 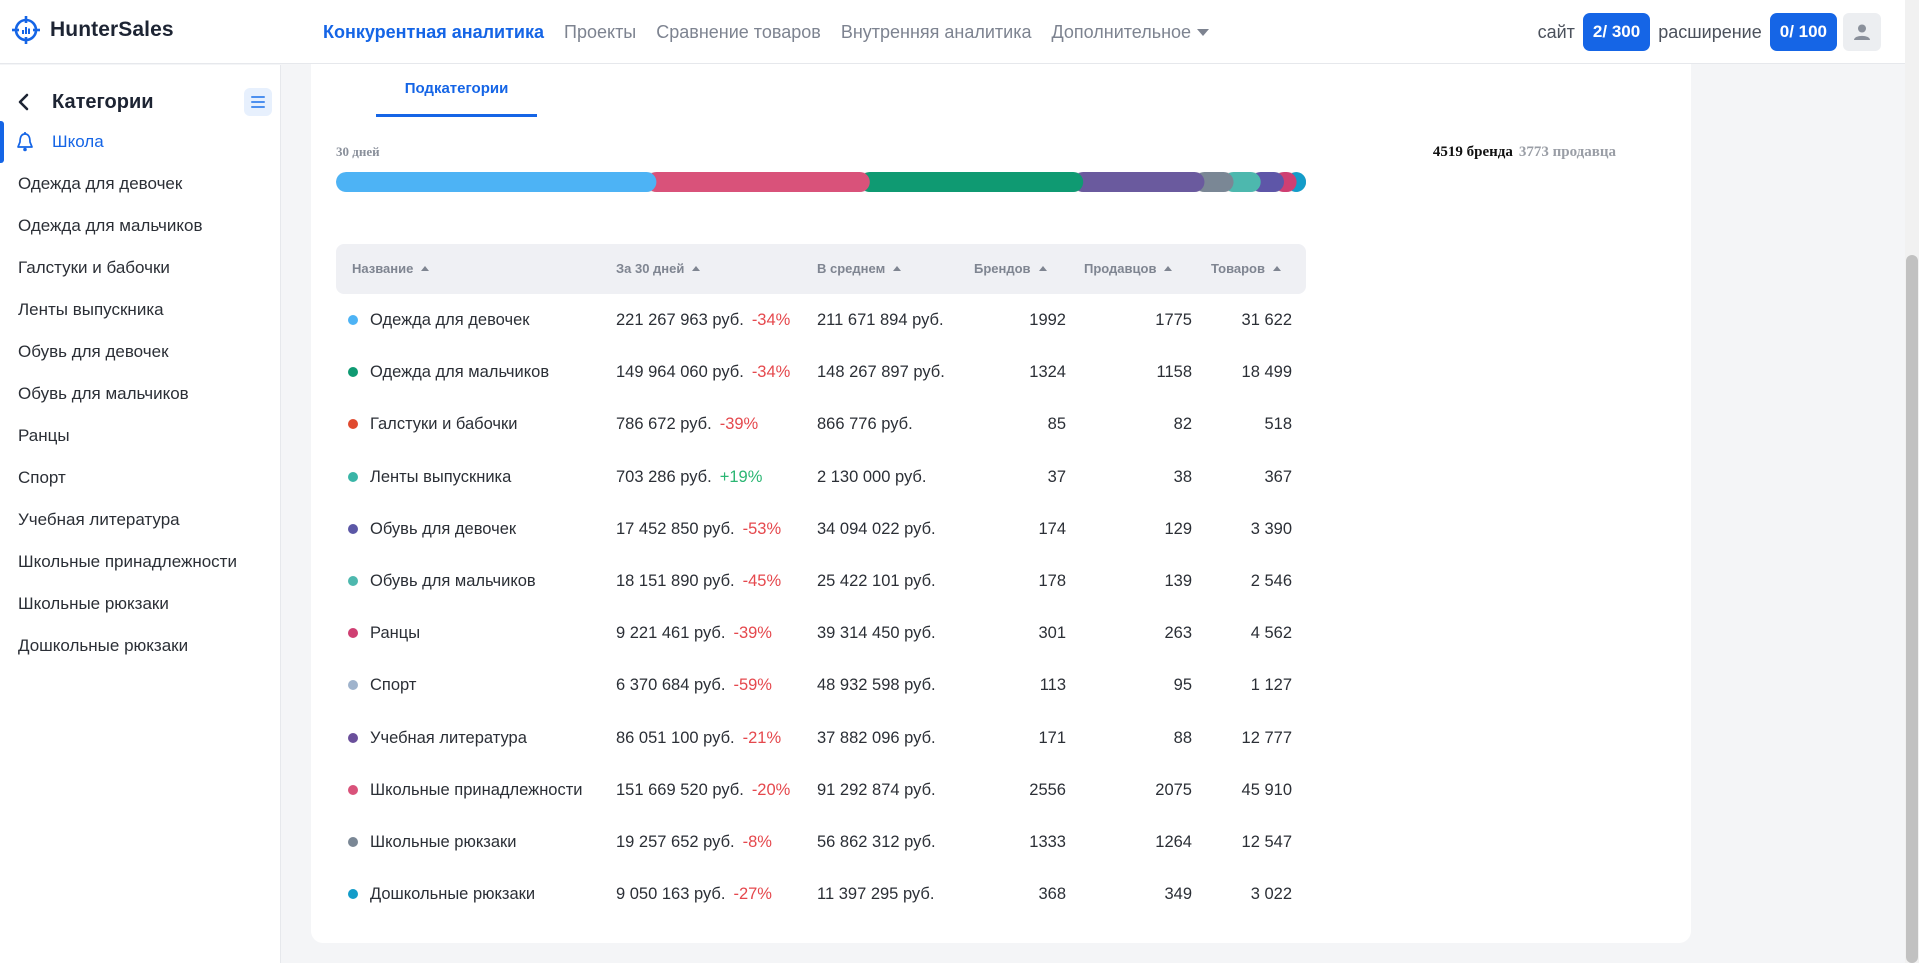 I want to click on cell-name: Дошкольные рюкзаки, so click(x=452, y=894).